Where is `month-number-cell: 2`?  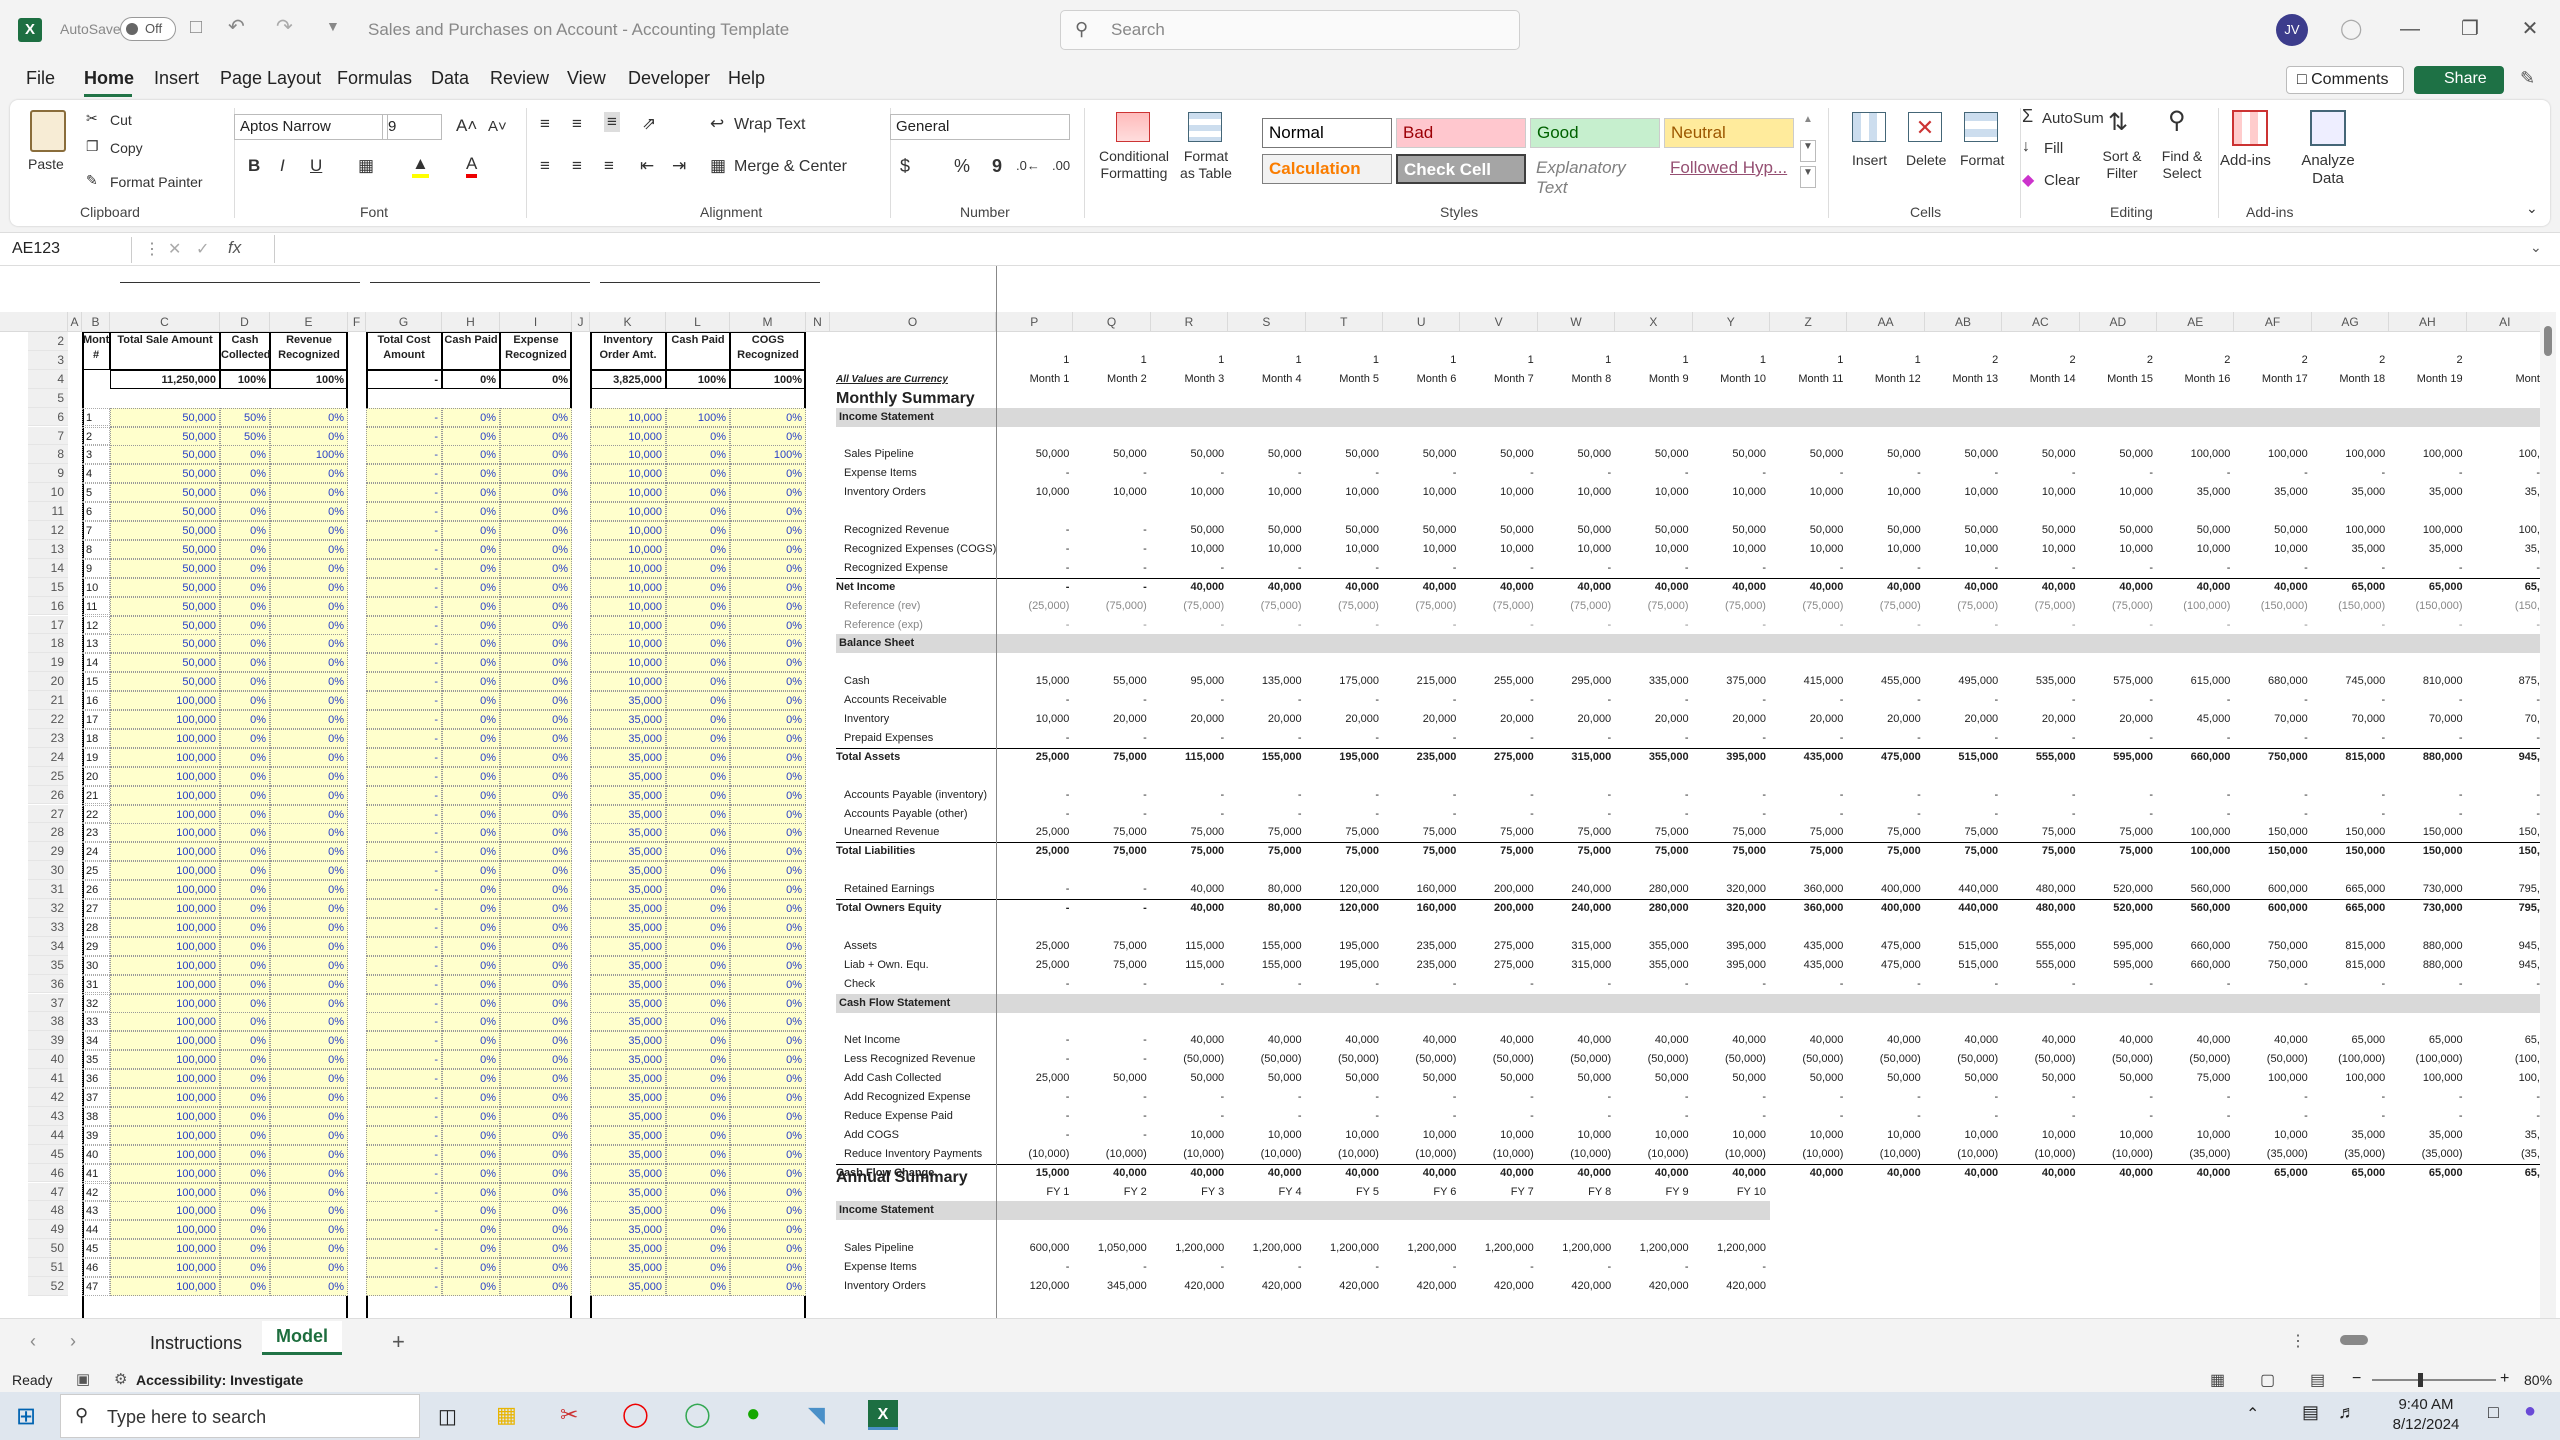 month-number-cell: 2 is located at coordinates (96, 436).